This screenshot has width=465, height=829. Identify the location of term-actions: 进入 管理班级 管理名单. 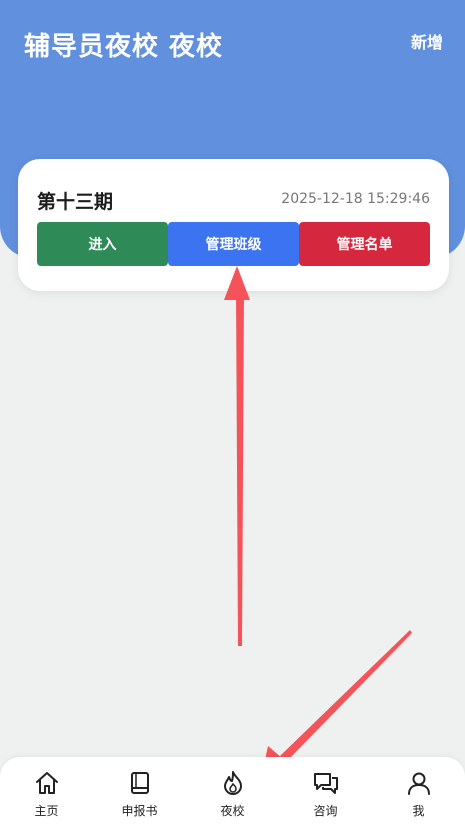
(233, 244).